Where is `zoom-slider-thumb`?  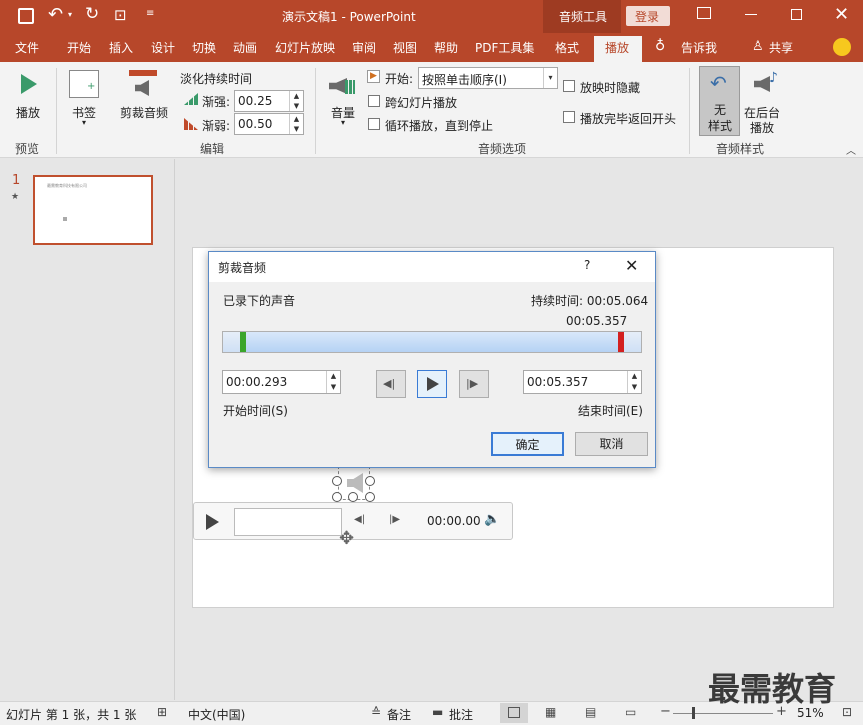
zoom-slider-thumb is located at coordinates (693, 713).